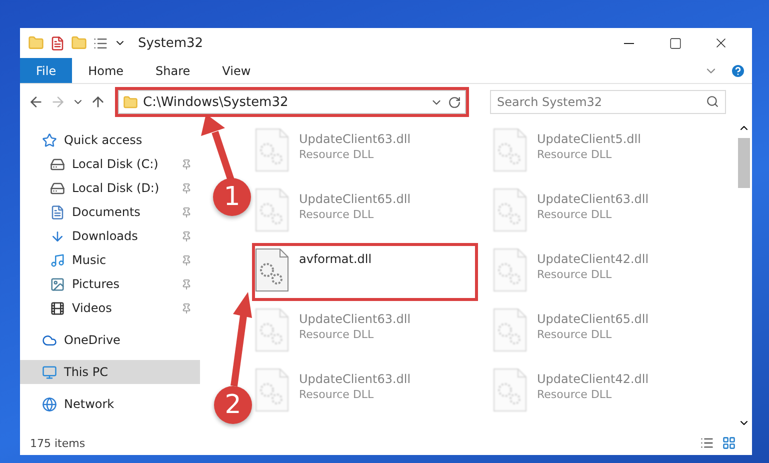  Describe the element at coordinates (729, 443) in the screenshot. I see `tiles-view-icon` at that location.